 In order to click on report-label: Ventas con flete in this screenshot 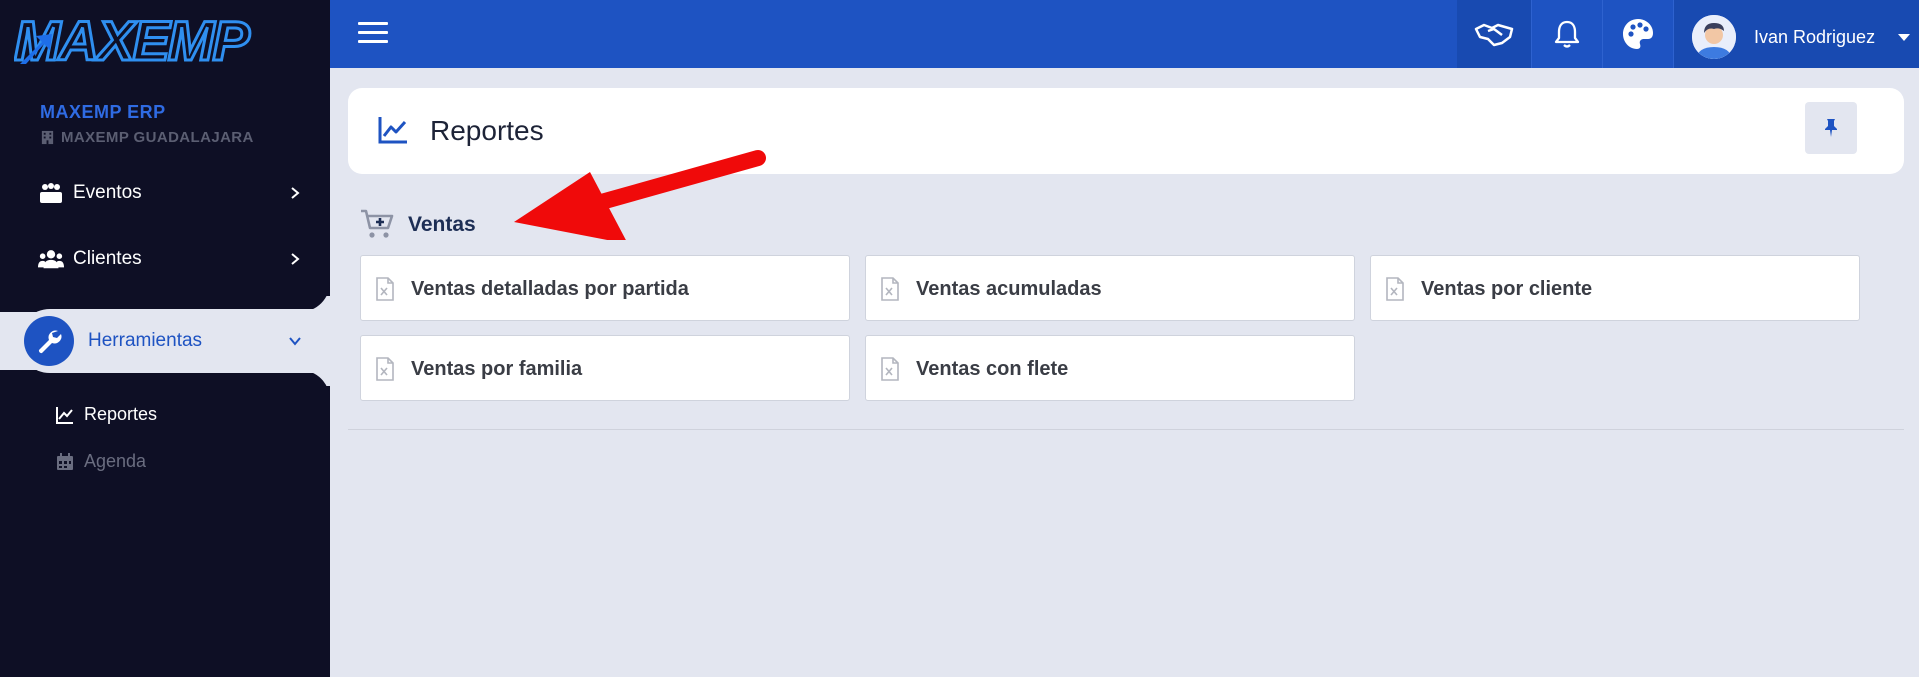, I will do `click(992, 369)`.